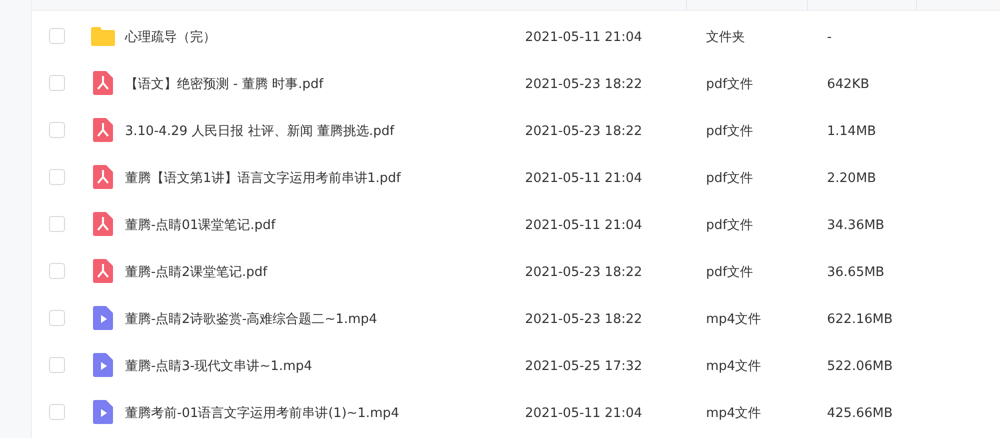 The height and width of the screenshot is (438, 1000). I want to click on file-size: -, so click(829, 37).